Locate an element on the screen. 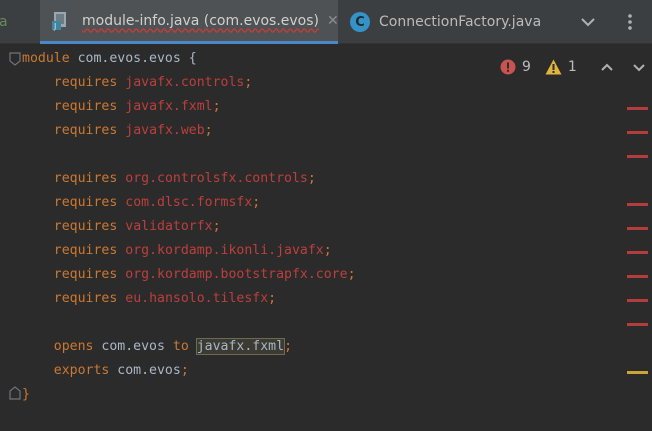  tab-module-info: J module-info.java (com.evos.evos) ✕ is located at coordinates (189, 22).